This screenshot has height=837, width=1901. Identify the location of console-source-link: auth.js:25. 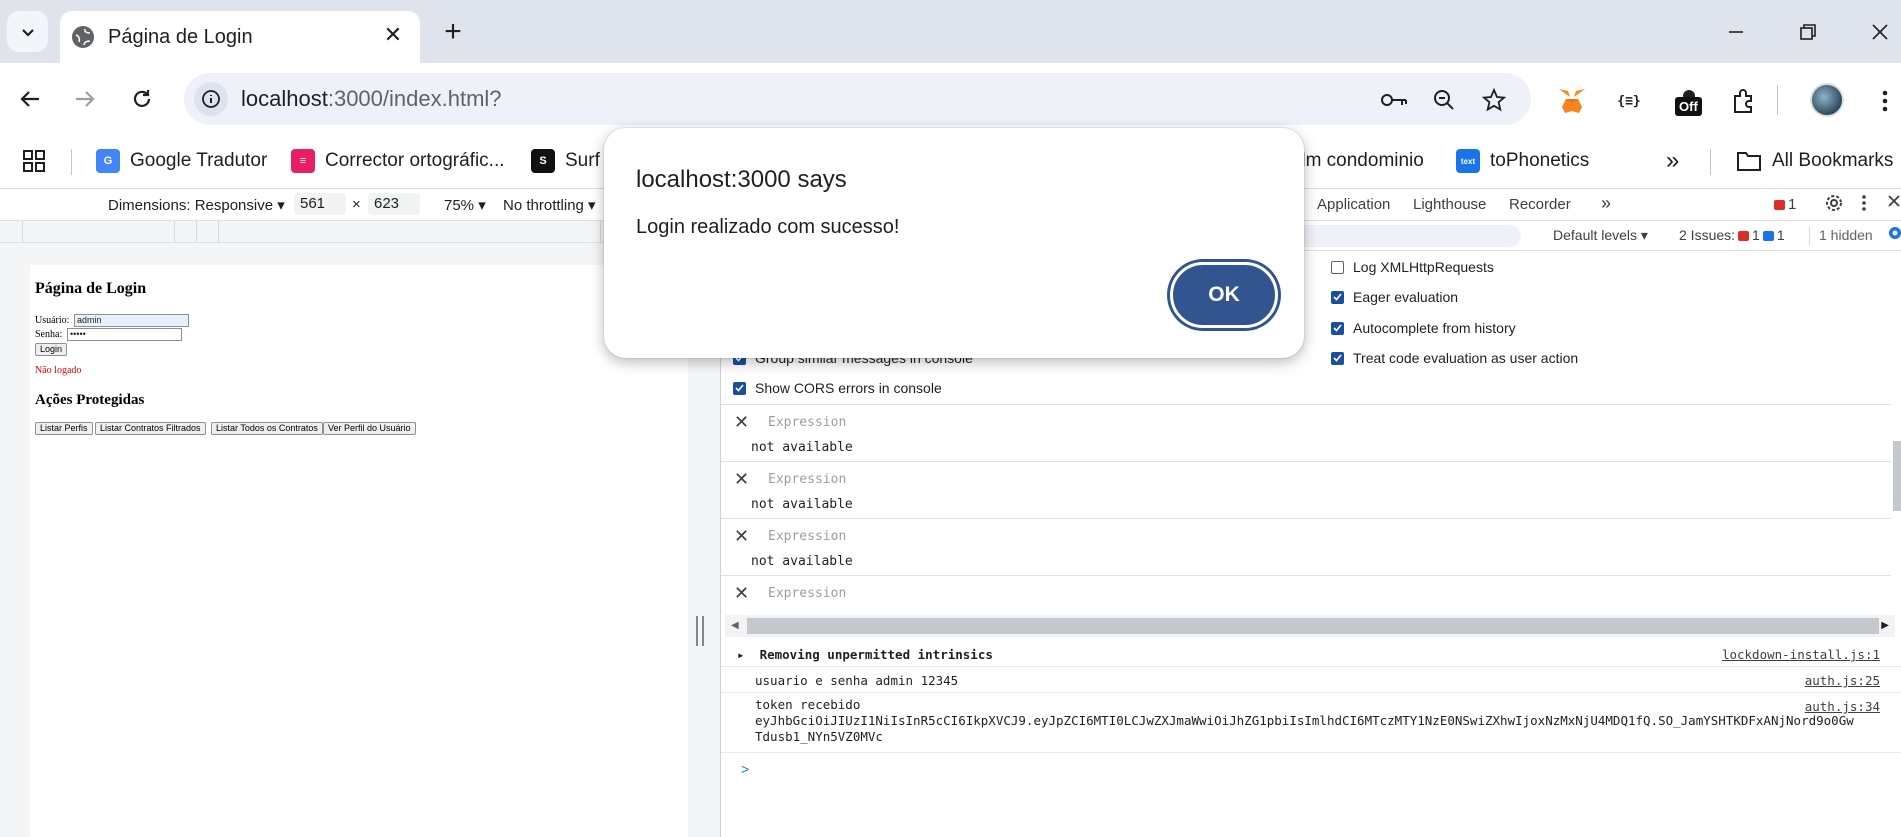
(1842, 680).